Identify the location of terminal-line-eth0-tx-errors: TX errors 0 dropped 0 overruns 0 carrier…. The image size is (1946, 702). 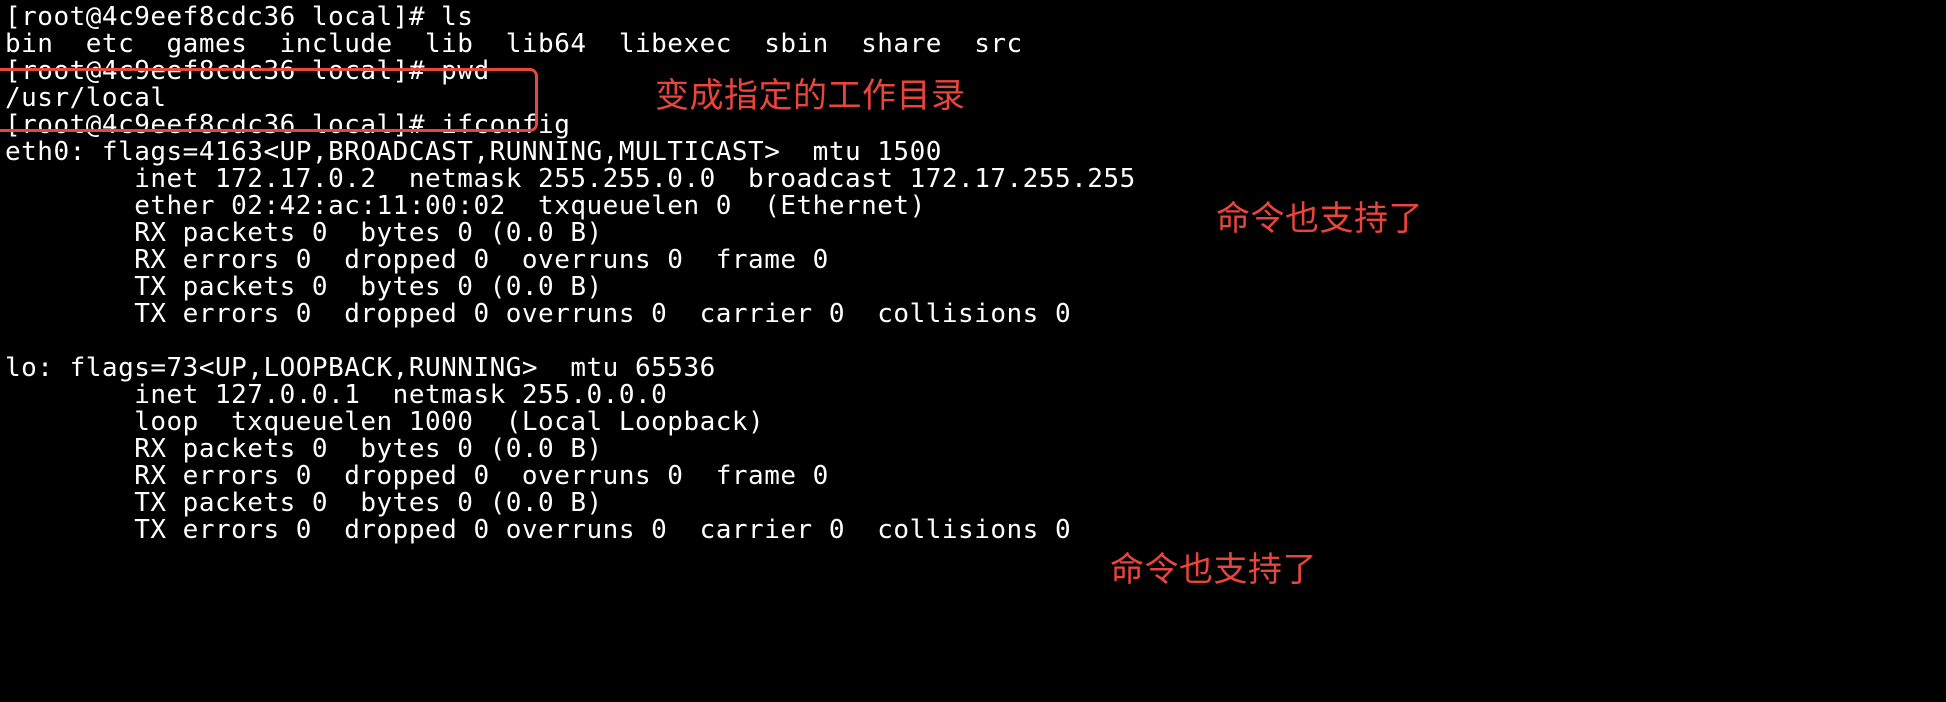
(538, 314).